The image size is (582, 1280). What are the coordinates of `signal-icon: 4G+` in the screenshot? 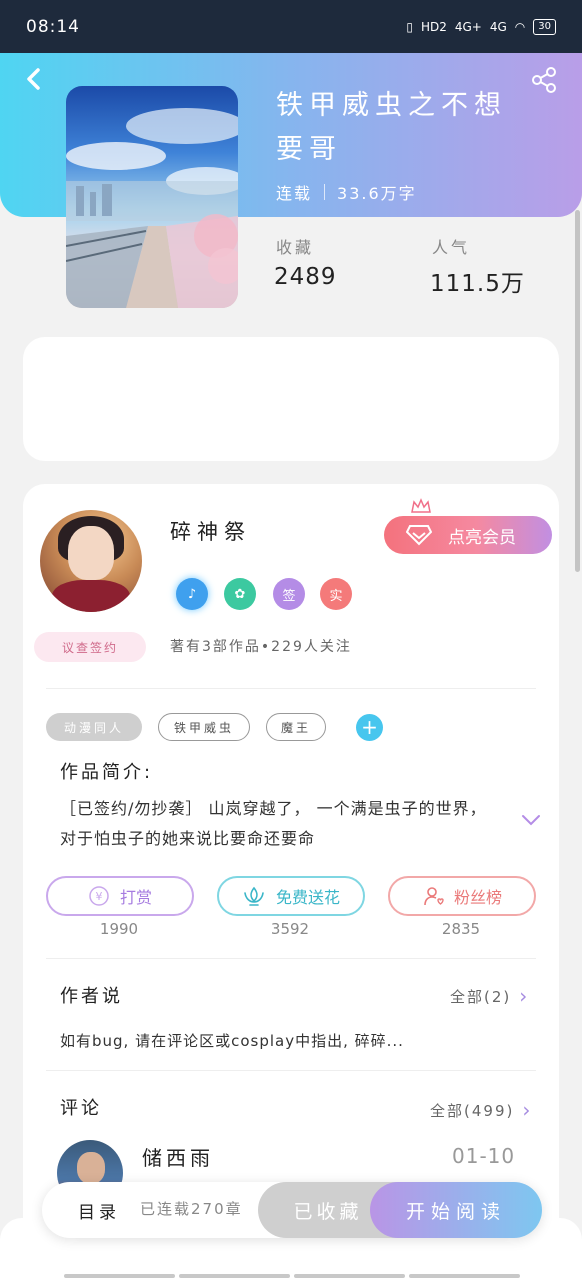 It's located at (468, 26).